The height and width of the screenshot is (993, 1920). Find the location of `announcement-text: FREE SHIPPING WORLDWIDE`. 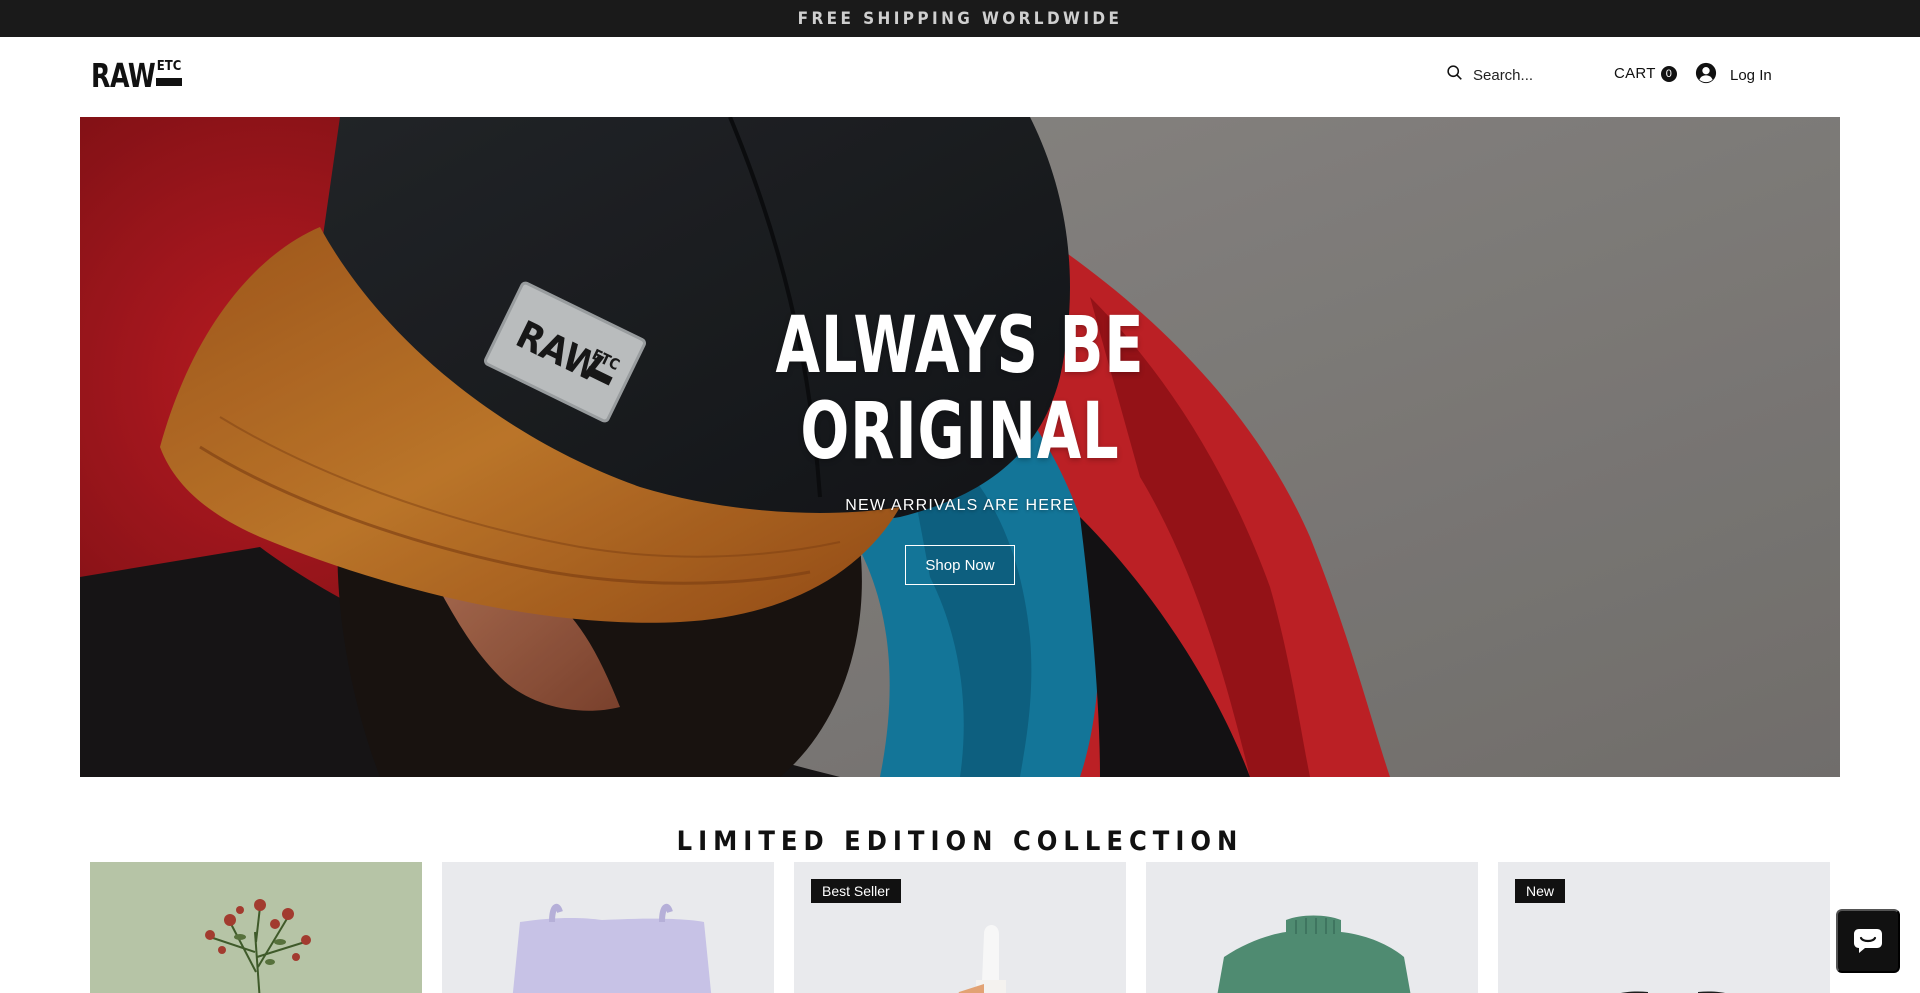

announcement-text: FREE SHIPPING WORLDWIDE is located at coordinates (960, 18).